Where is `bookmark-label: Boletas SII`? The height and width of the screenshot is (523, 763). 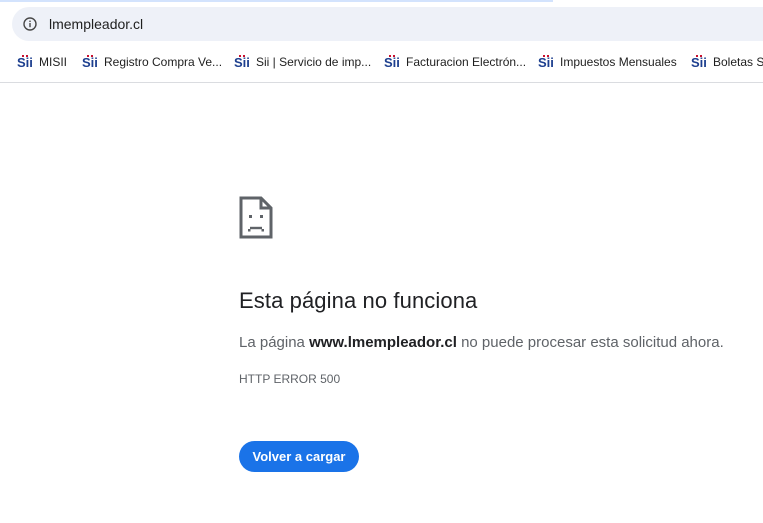
bookmark-label: Boletas SII is located at coordinates (738, 62).